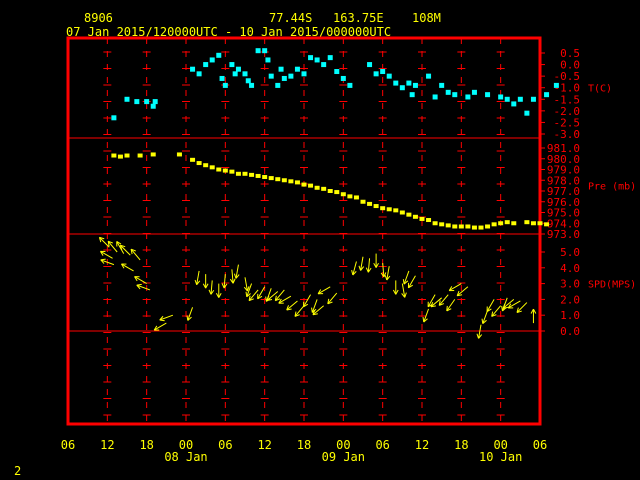 The height and width of the screenshot is (480, 640). I want to click on y-tick-label: -3.0, so click(567, 134).